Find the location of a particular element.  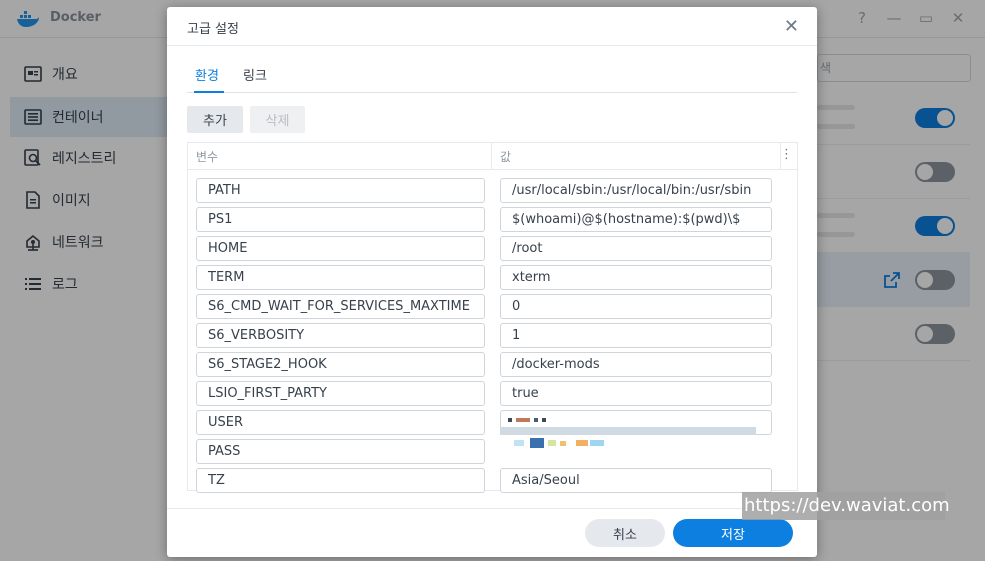

env-value-field: xterm is located at coordinates (636, 277).